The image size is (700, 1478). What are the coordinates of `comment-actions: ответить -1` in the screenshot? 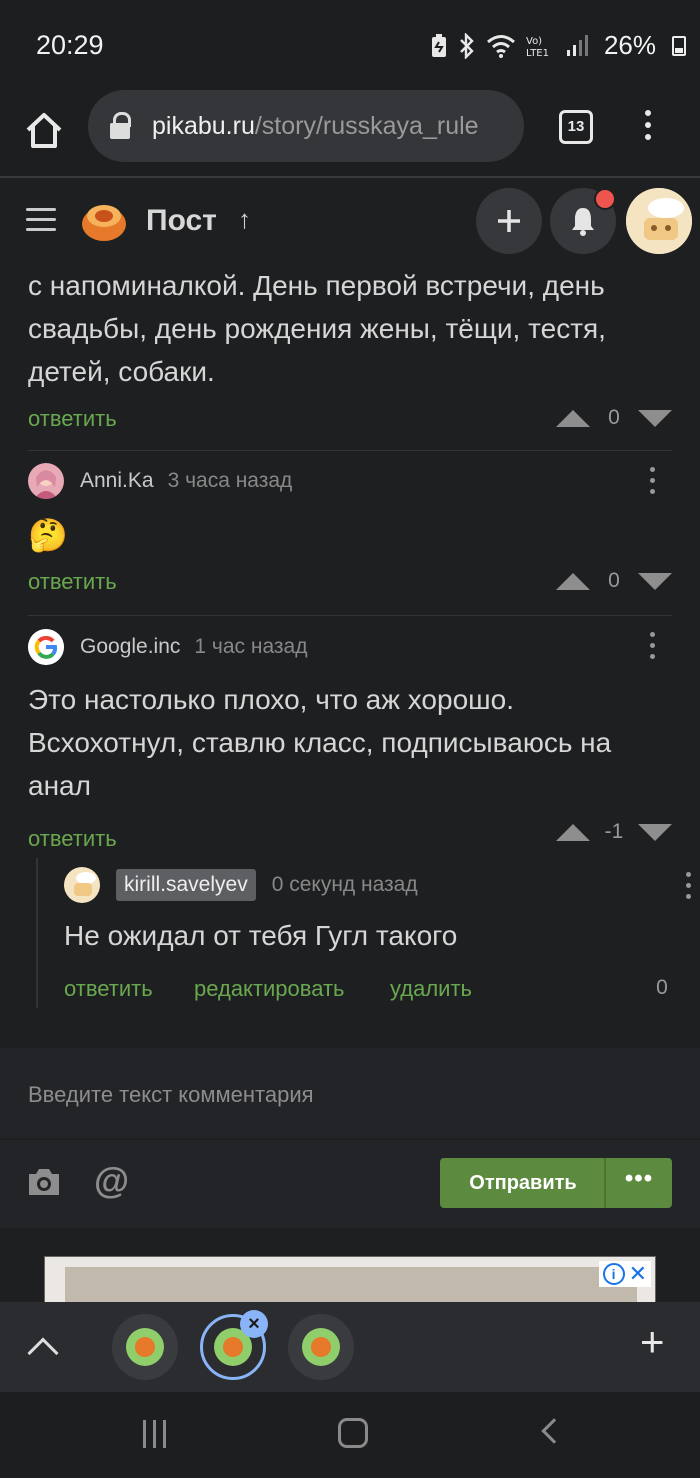 It's located at (350, 839).